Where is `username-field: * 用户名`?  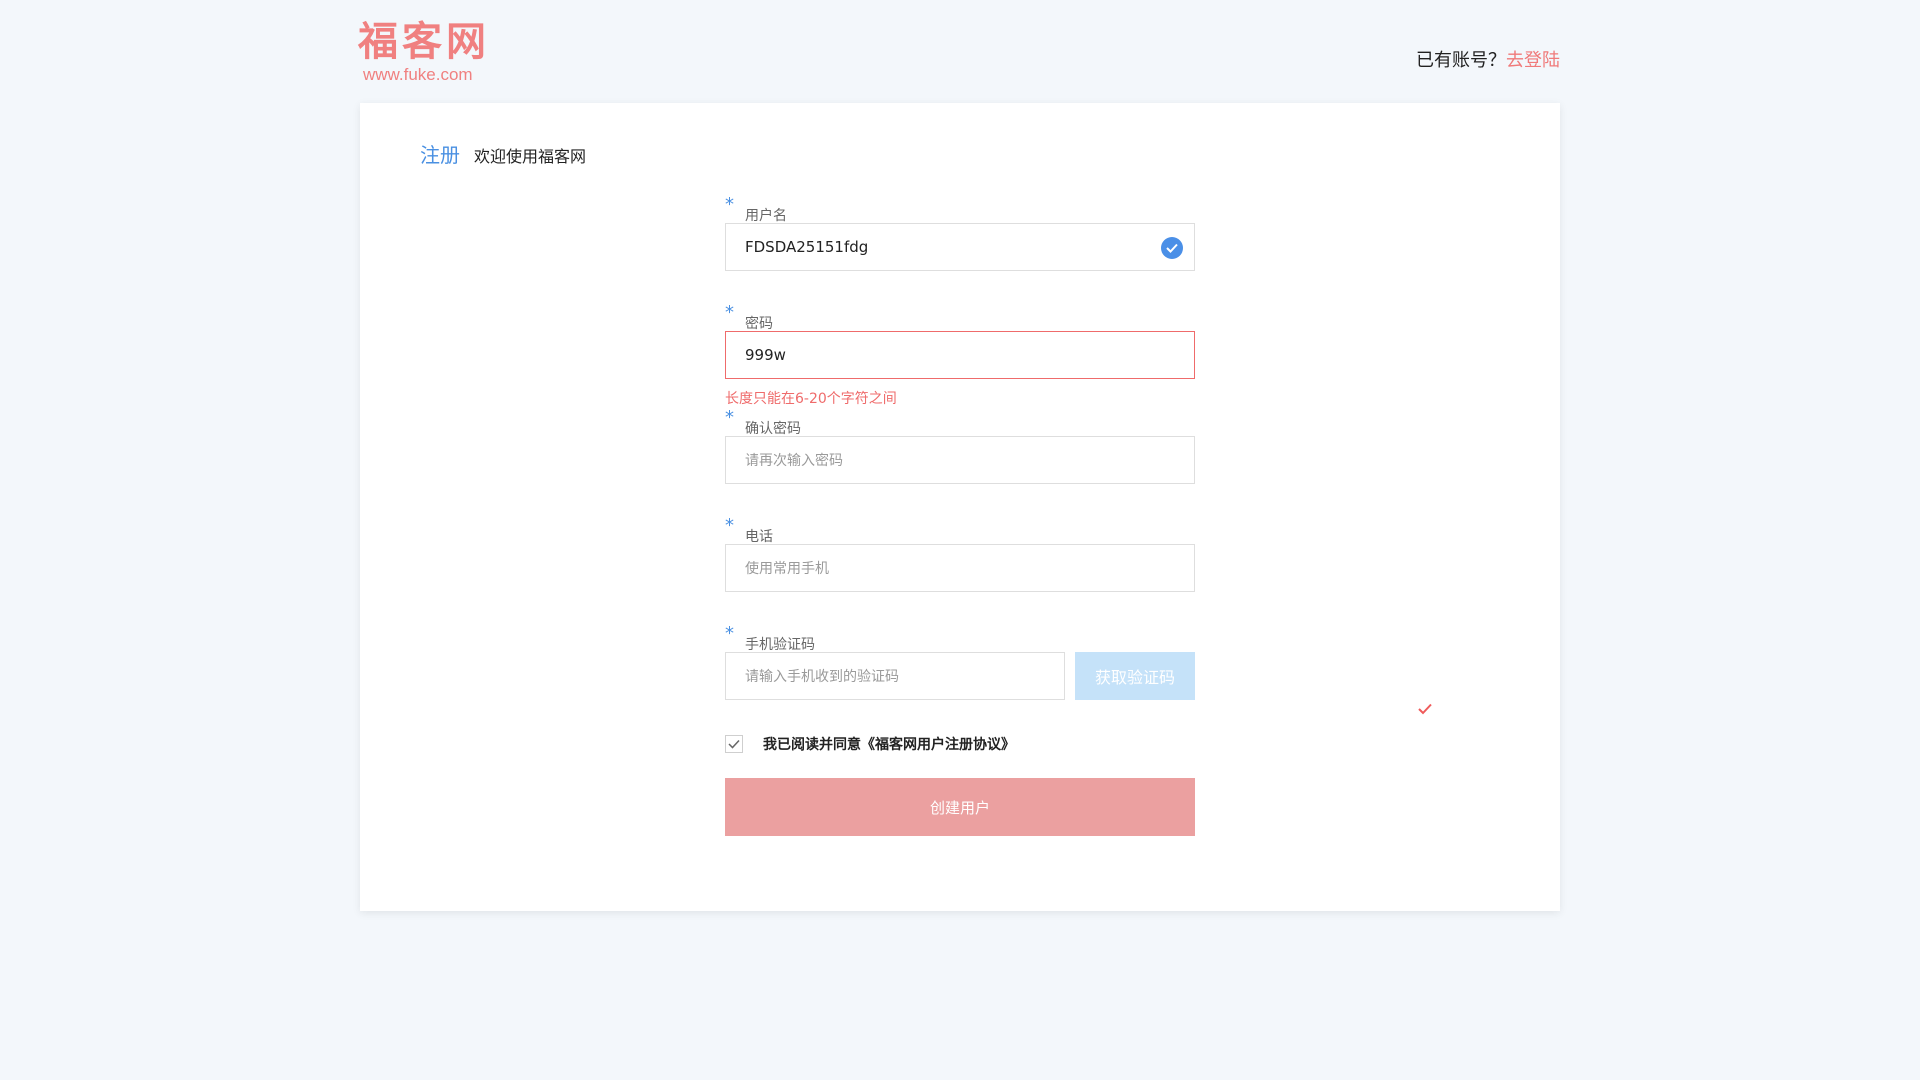 username-field: * 用户名 is located at coordinates (960, 233).